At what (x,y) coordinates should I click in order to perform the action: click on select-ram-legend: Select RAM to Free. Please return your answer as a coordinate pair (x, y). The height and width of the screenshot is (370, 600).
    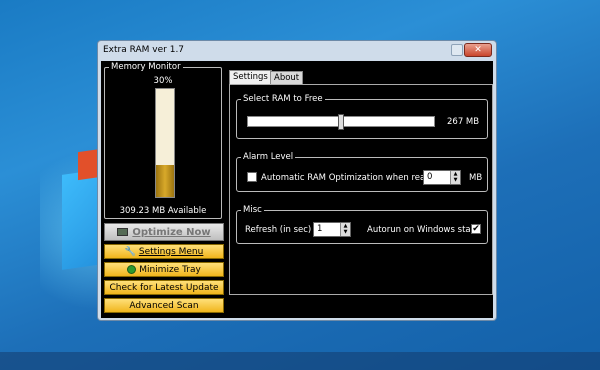
    Looking at the image, I should click on (283, 99).